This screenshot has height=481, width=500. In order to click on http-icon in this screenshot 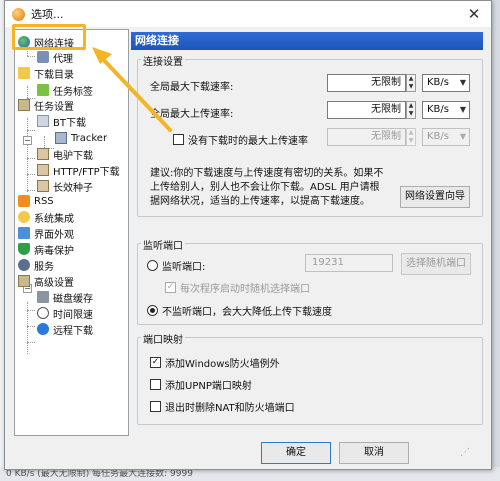, I will do `click(43, 170)`.